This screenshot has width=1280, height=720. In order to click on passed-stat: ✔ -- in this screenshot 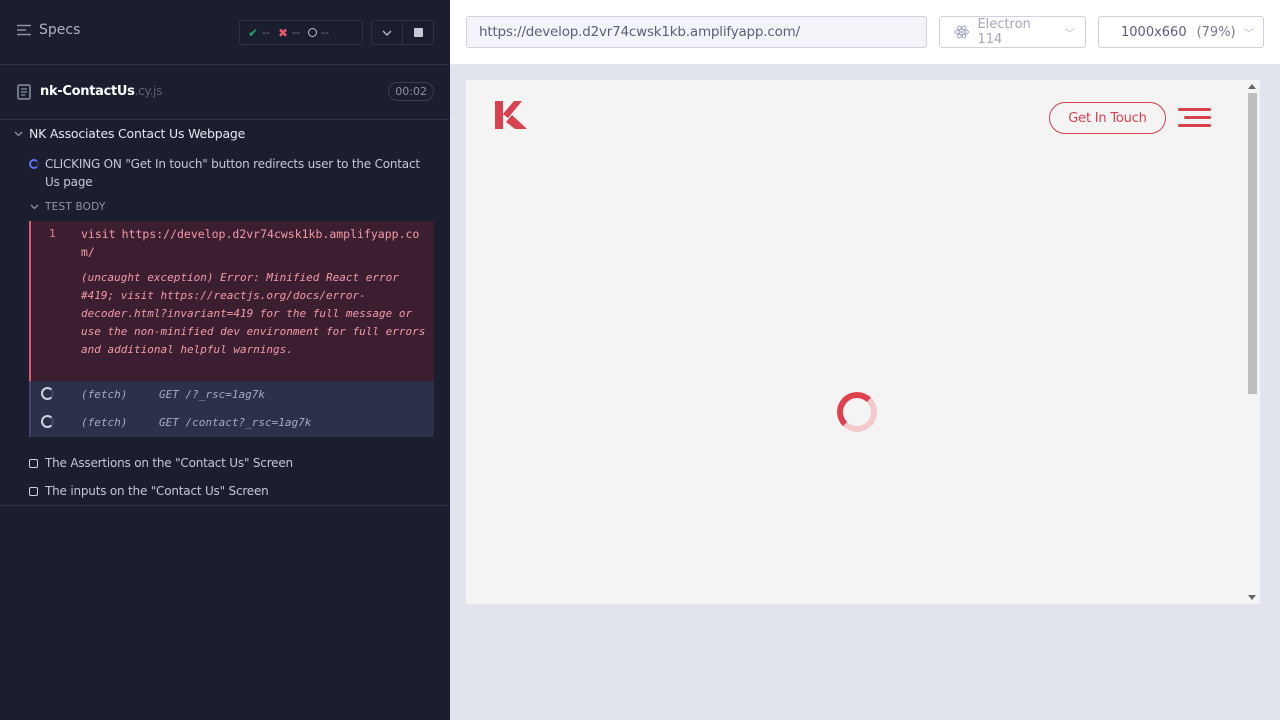, I will do `click(259, 32)`.